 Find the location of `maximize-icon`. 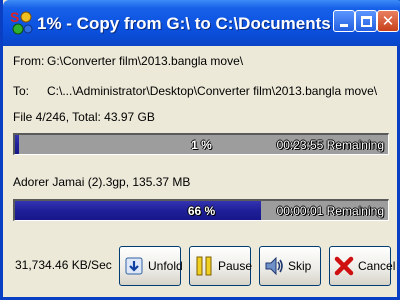

maximize-icon is located at coordinates (366, 21).